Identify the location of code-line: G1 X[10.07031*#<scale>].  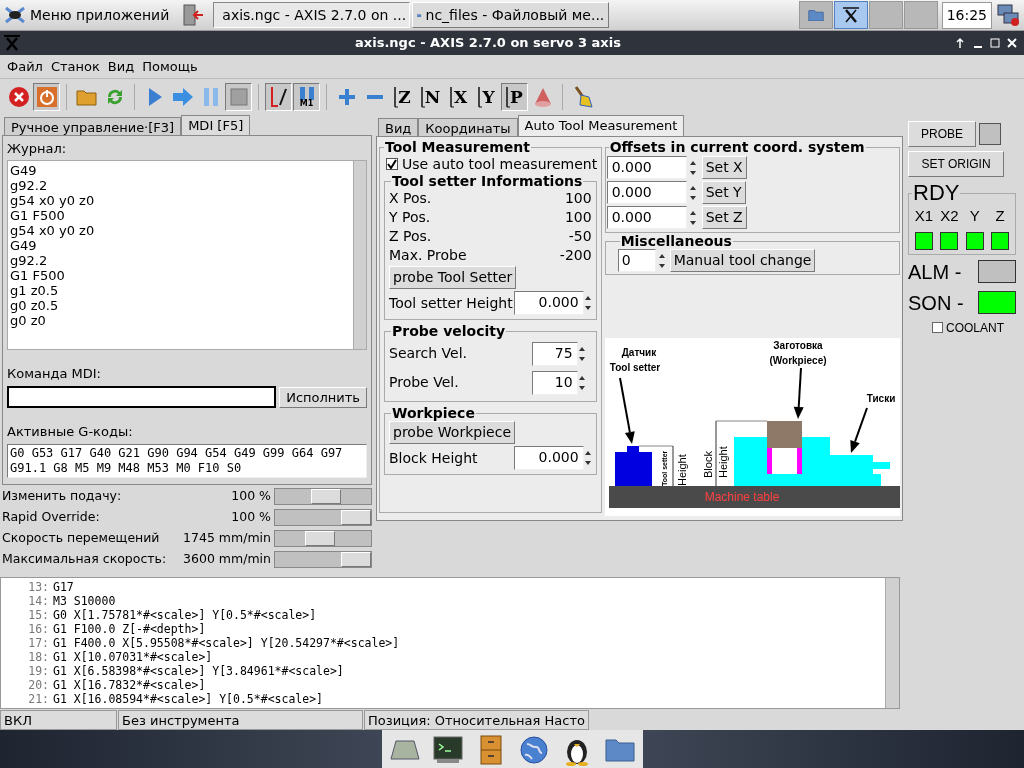
(133, 657).